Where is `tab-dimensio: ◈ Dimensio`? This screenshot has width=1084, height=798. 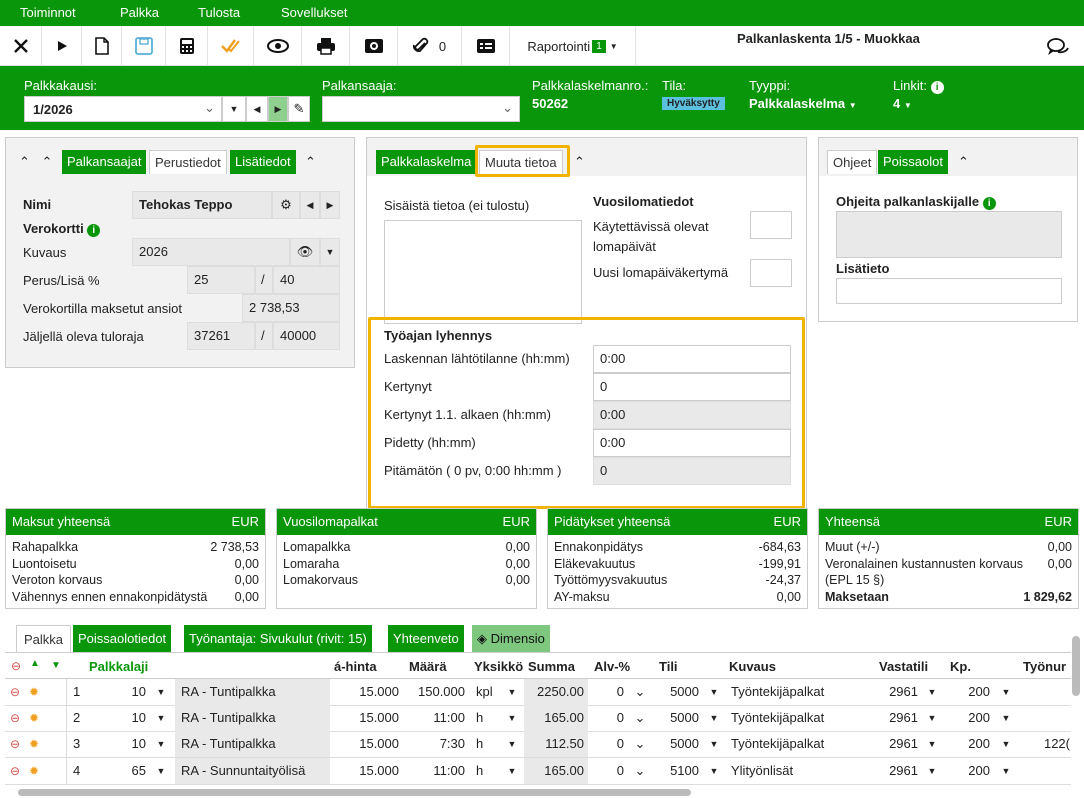 tab-dimensio: ◈ Dimensio is located at coordinates (511, 638).